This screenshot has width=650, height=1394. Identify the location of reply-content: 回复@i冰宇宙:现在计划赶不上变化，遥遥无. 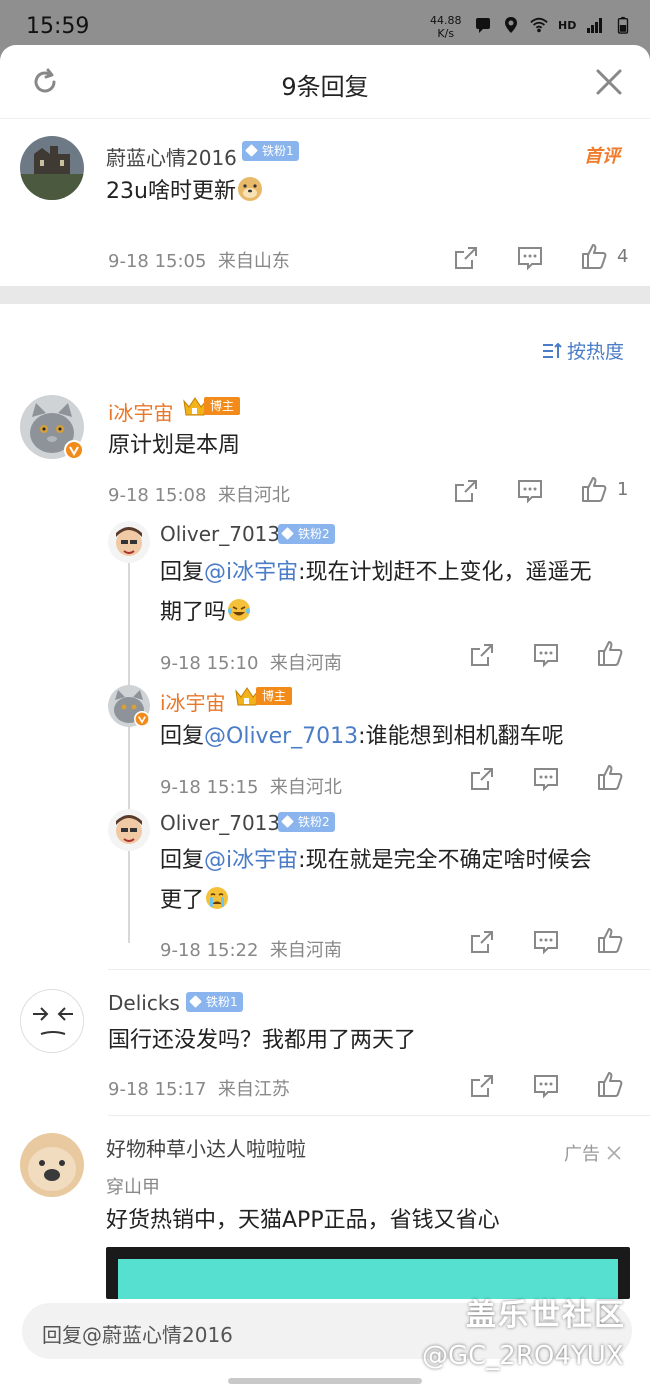
(376, 573).